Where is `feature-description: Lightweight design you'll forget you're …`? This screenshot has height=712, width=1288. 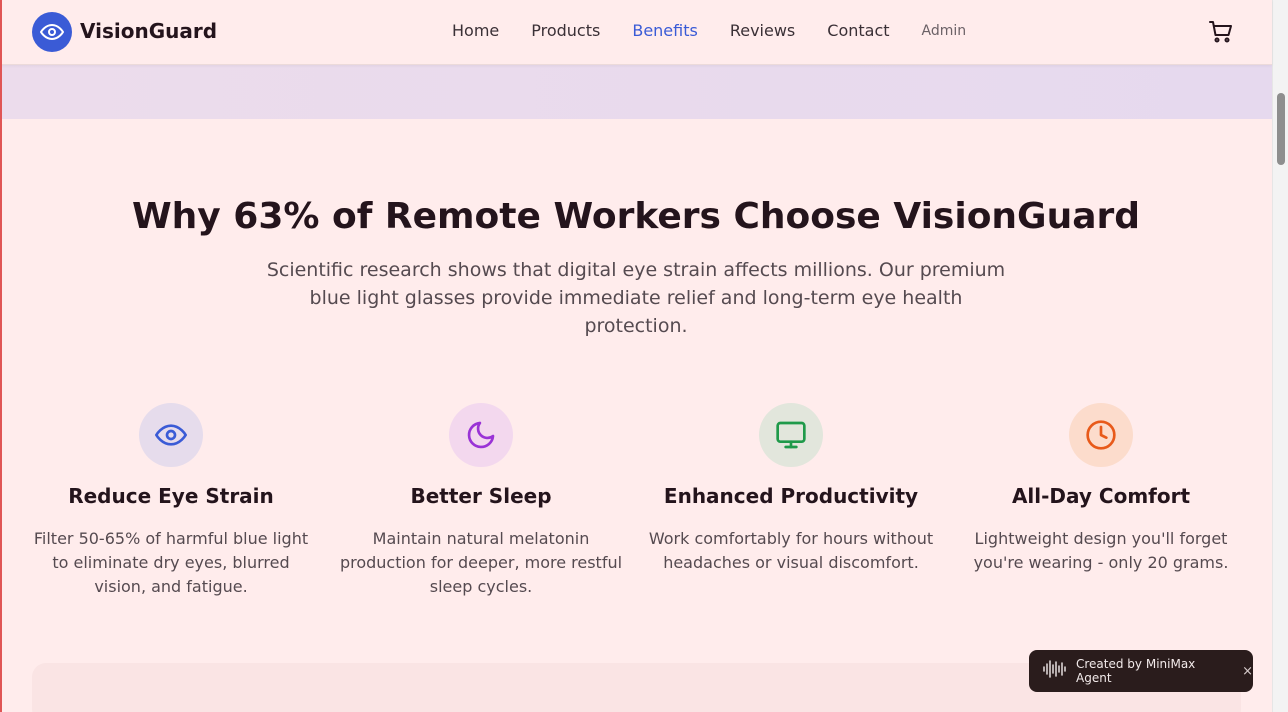 feature-description: Lightweight design you'll forget you're … is located at coordinates (1101, 550).